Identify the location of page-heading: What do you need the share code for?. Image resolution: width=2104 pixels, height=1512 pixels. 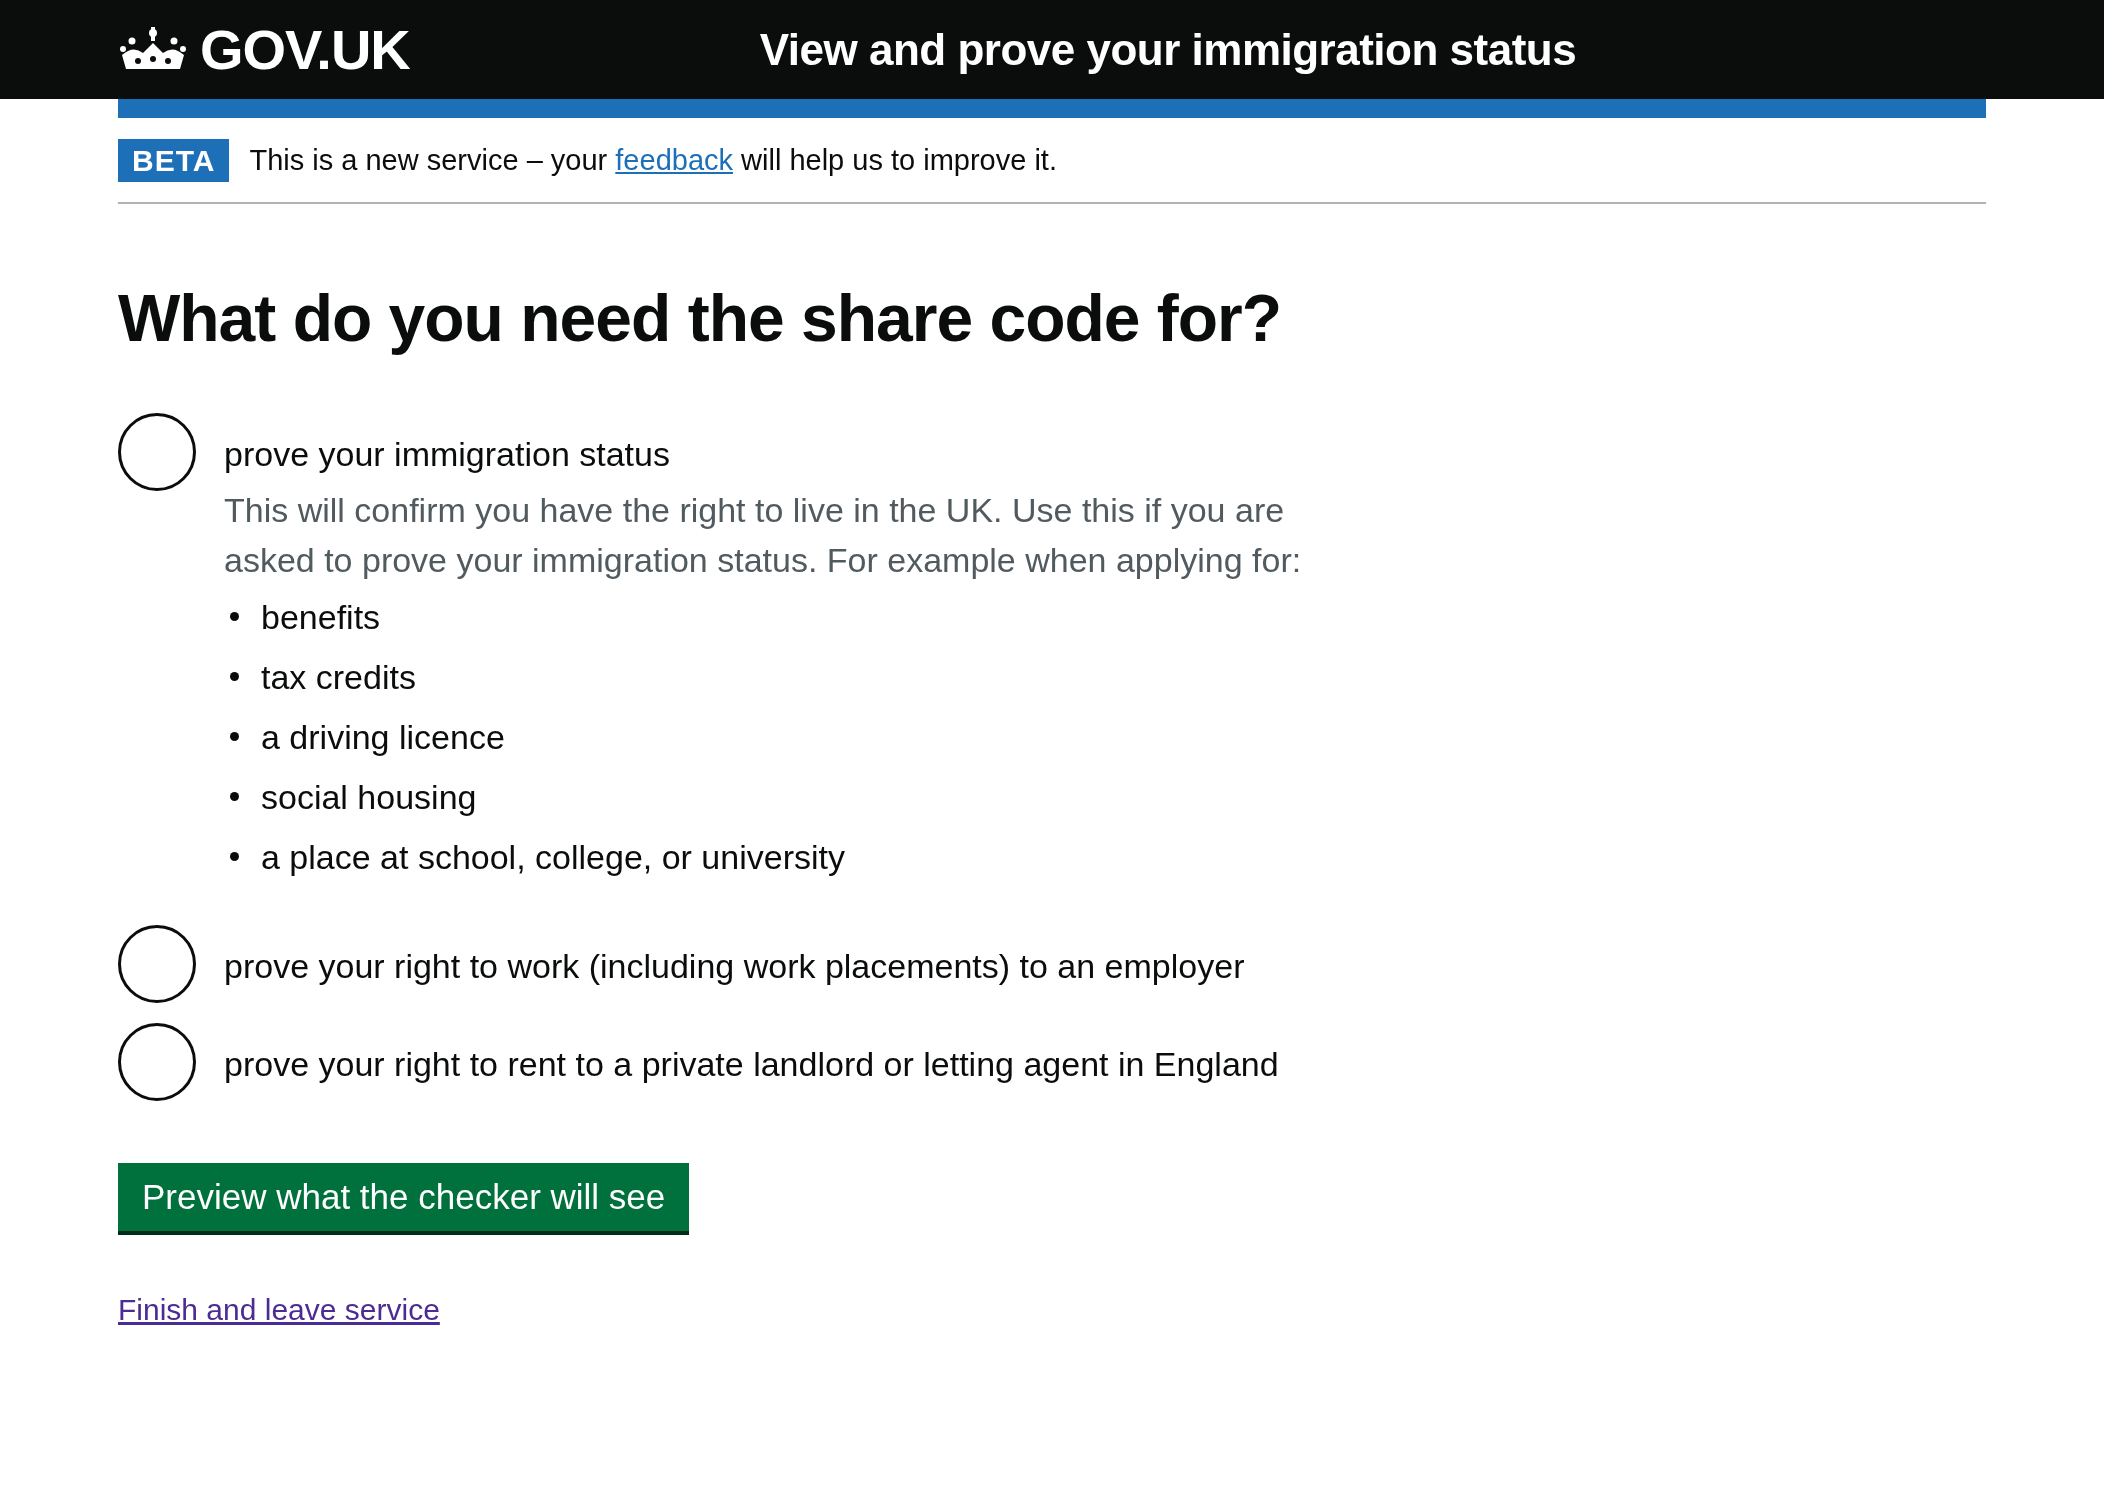
(700, 318).